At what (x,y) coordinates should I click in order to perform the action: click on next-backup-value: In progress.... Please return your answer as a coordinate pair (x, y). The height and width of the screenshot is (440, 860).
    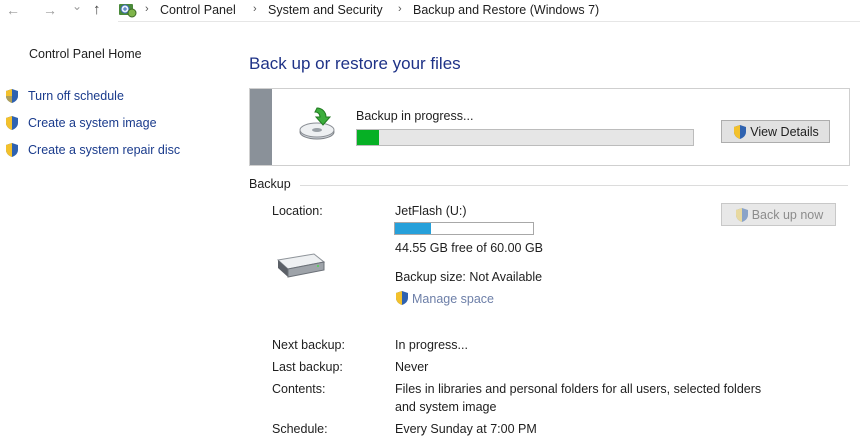
    Looking at the image, I should click on (431, 345).